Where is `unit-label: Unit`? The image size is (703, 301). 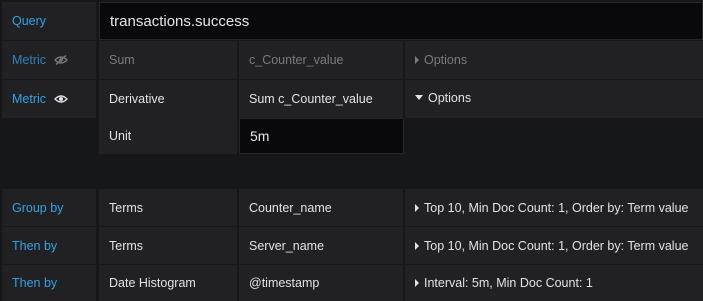
unit-label: Unit is located at coordinates (168, 136).